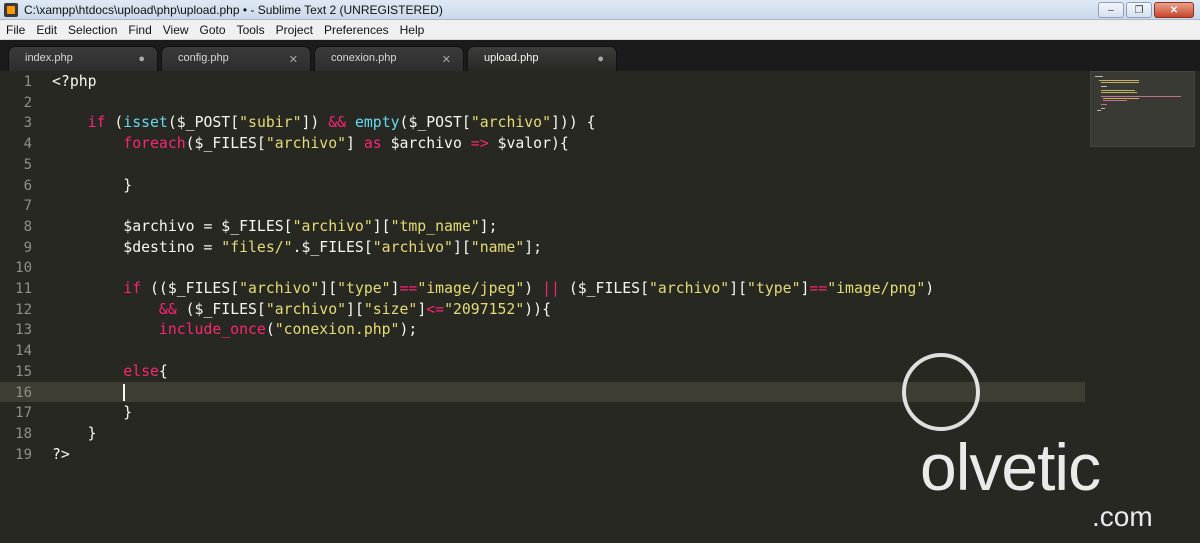 This screenshot has width=1200, height=543. I want to click on tab-upload-php: upload.php ●, so click(542, 58).